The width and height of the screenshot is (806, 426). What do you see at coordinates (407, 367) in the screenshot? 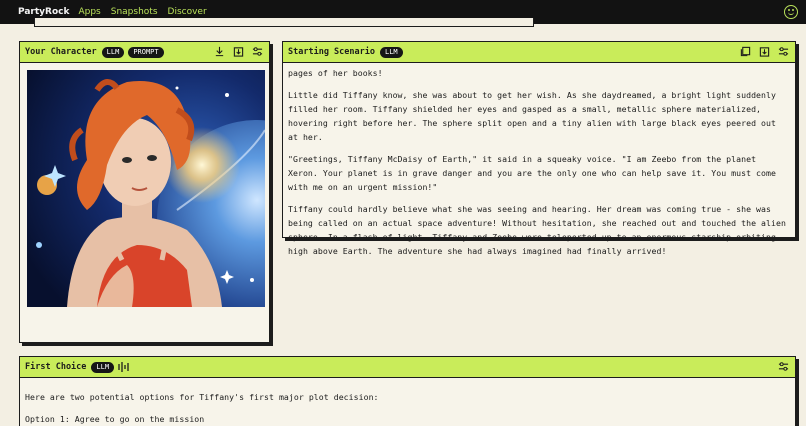
I see `first-choice-panel-header: First Choice LLM` at bounding box center [407, 367].